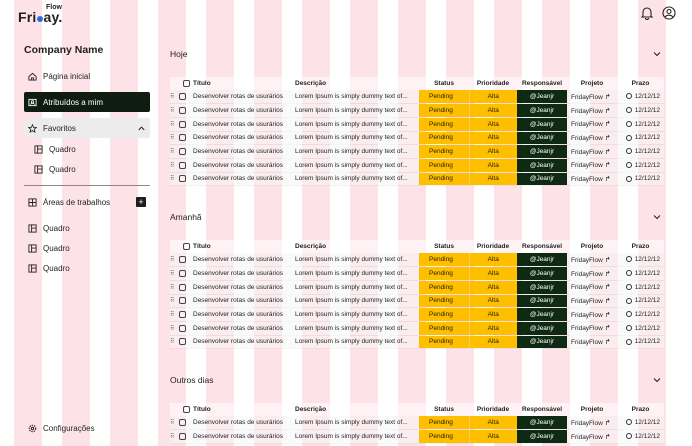 This screenshot has height=446, width=692. Describe the element at coordinates (87, 128) in the screenshot. I see `sidebar-item-favorites: Favoritos` at that location.